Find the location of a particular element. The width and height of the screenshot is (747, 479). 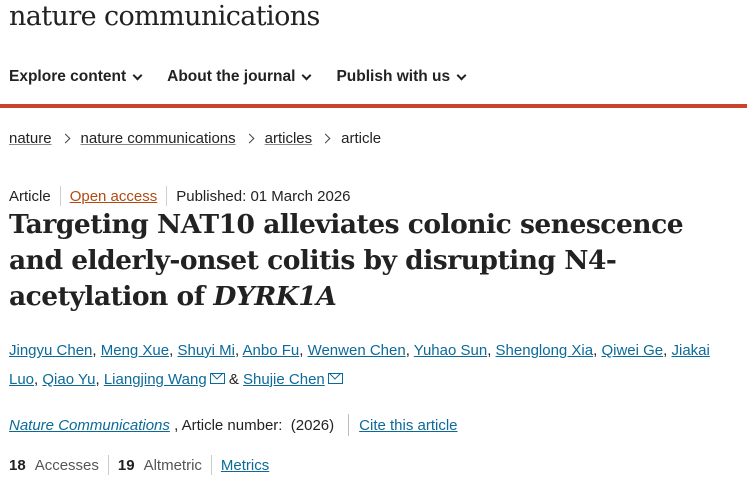

metrics-link: Metrics is located at coordinates (245, 465).